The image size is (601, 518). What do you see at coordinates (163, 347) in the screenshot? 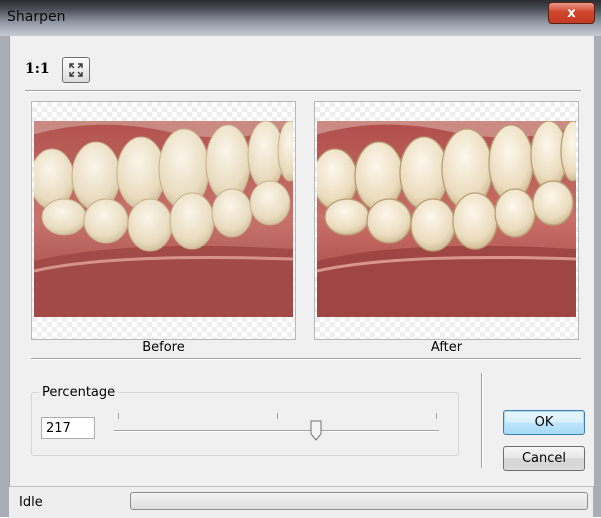
I see `before-caption: Before` at bounding box center [163, 347].